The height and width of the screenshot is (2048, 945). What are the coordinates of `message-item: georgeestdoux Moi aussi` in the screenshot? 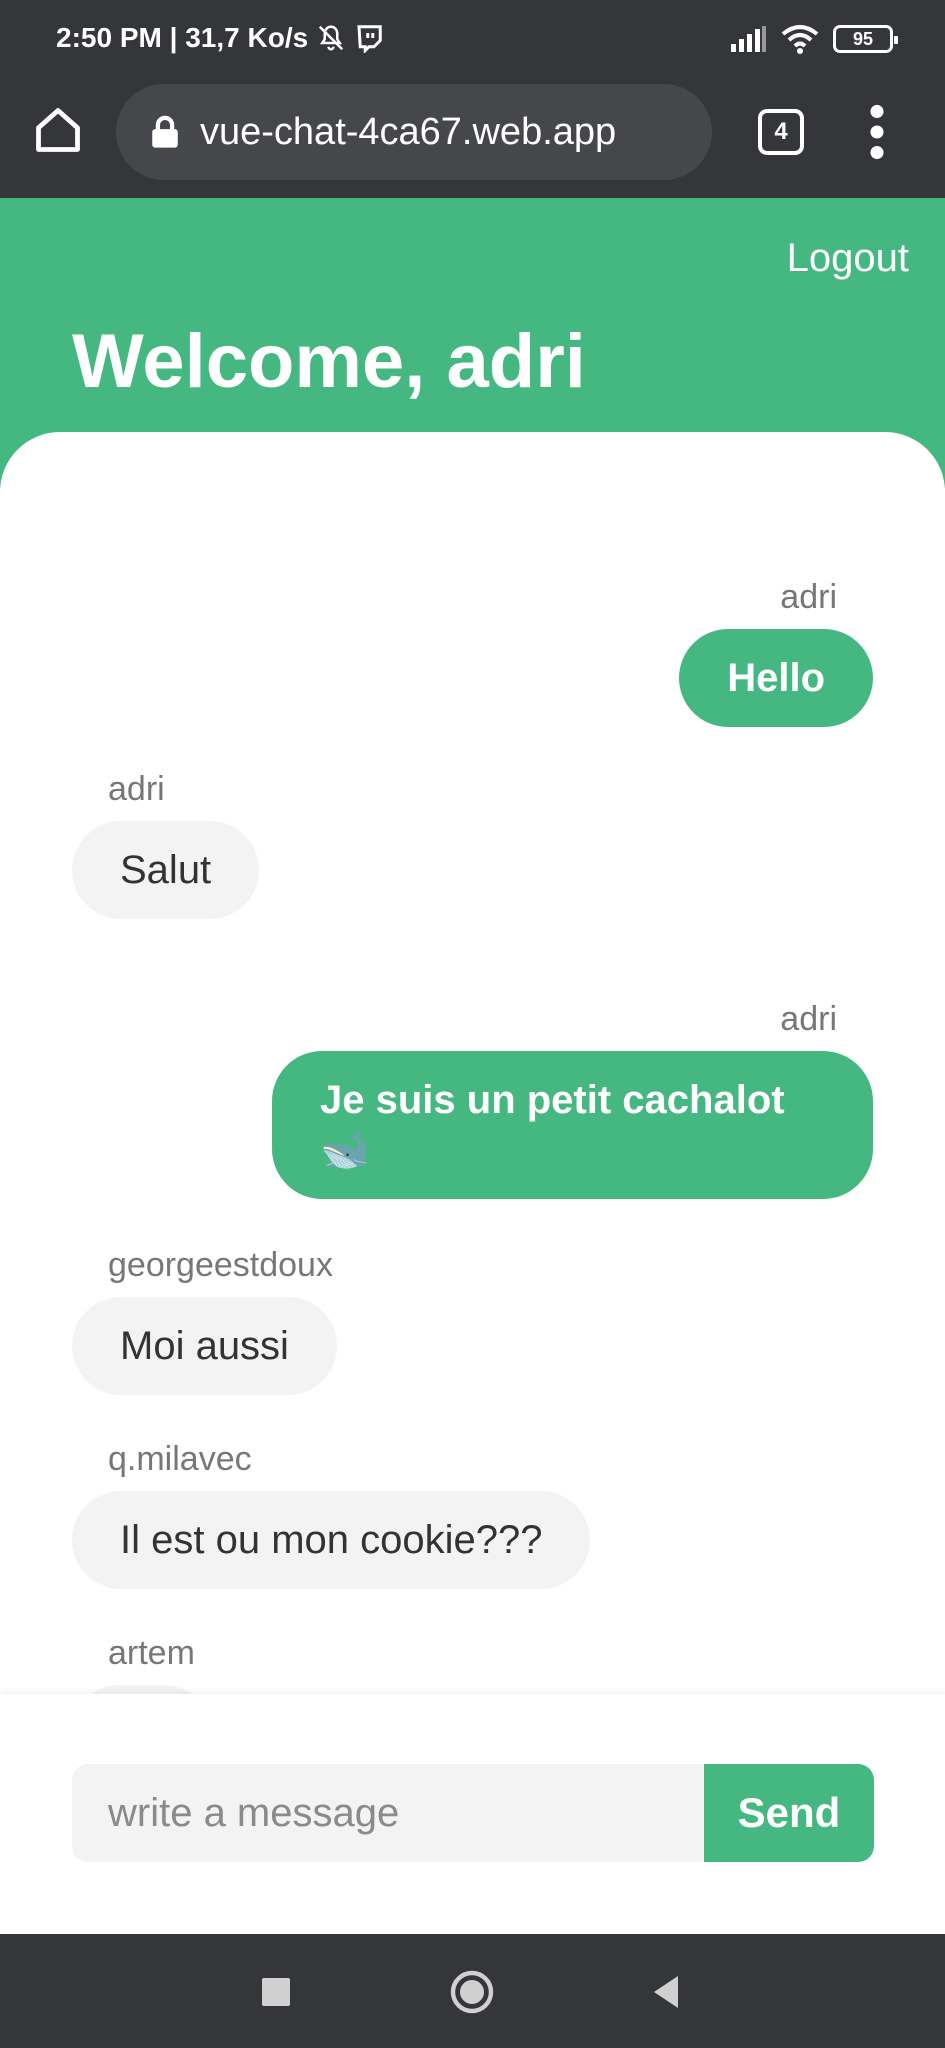 It's located at (204, 1320).